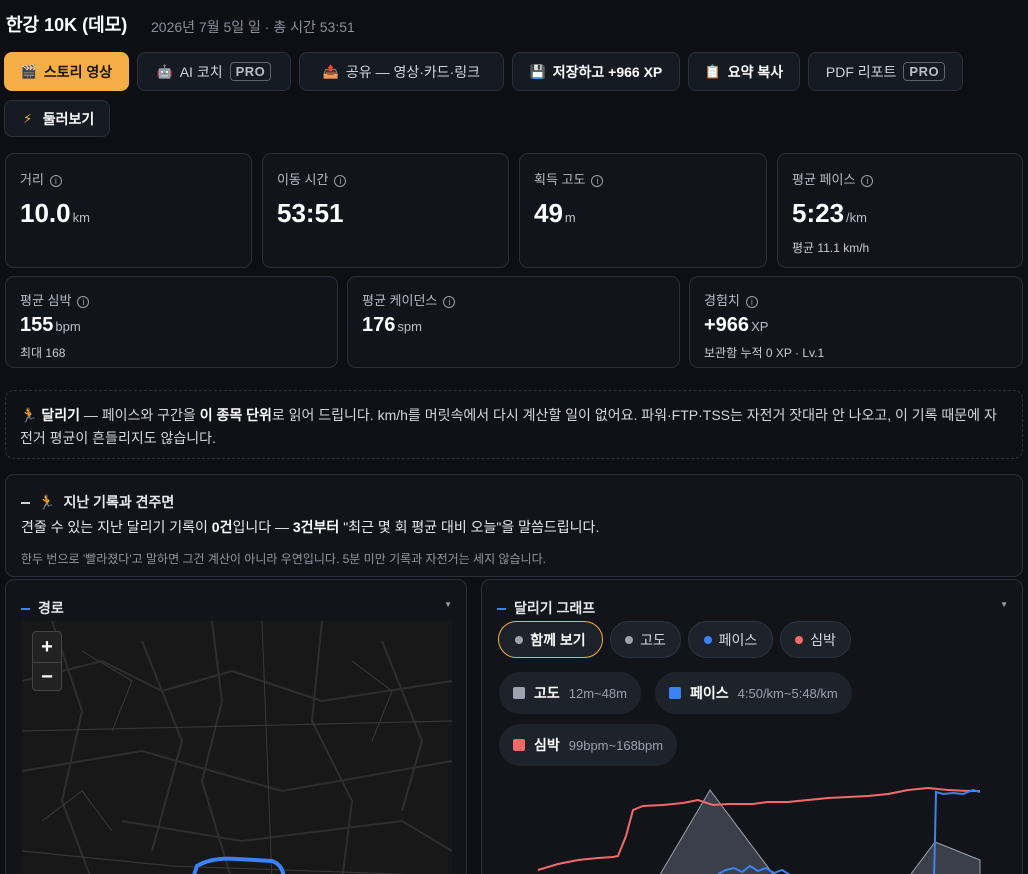 This screenshot has width=1028, height=874. Describe the element at coordinates (45, 213) in the screenshot. I see `stat-value: 10.0` at that location.